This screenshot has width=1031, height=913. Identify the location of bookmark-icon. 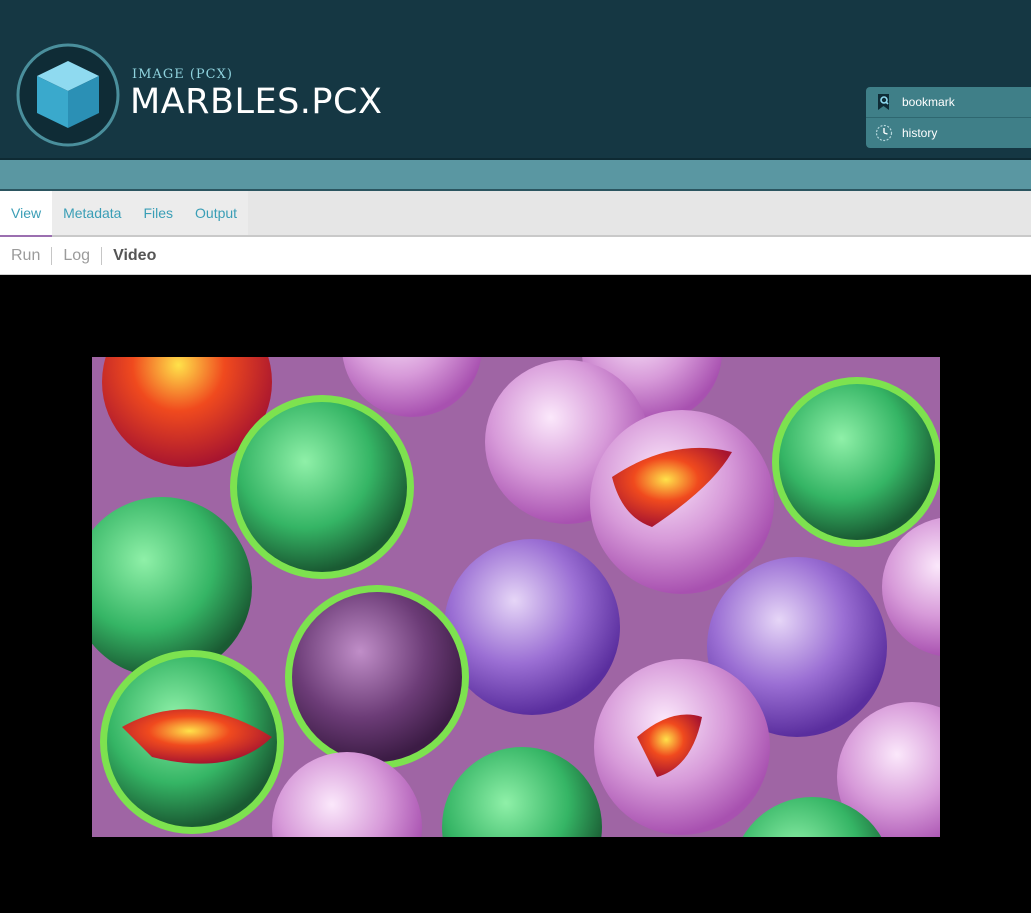
(883, 102).